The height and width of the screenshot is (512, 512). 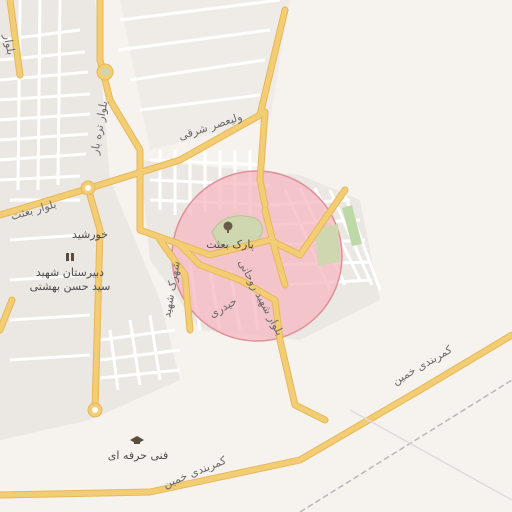 What do you see at coordinates (70, 272) in the screenshot?
I see `poi-label-school-line1: دبیرستان شهید` at bounding box center [70, 272].